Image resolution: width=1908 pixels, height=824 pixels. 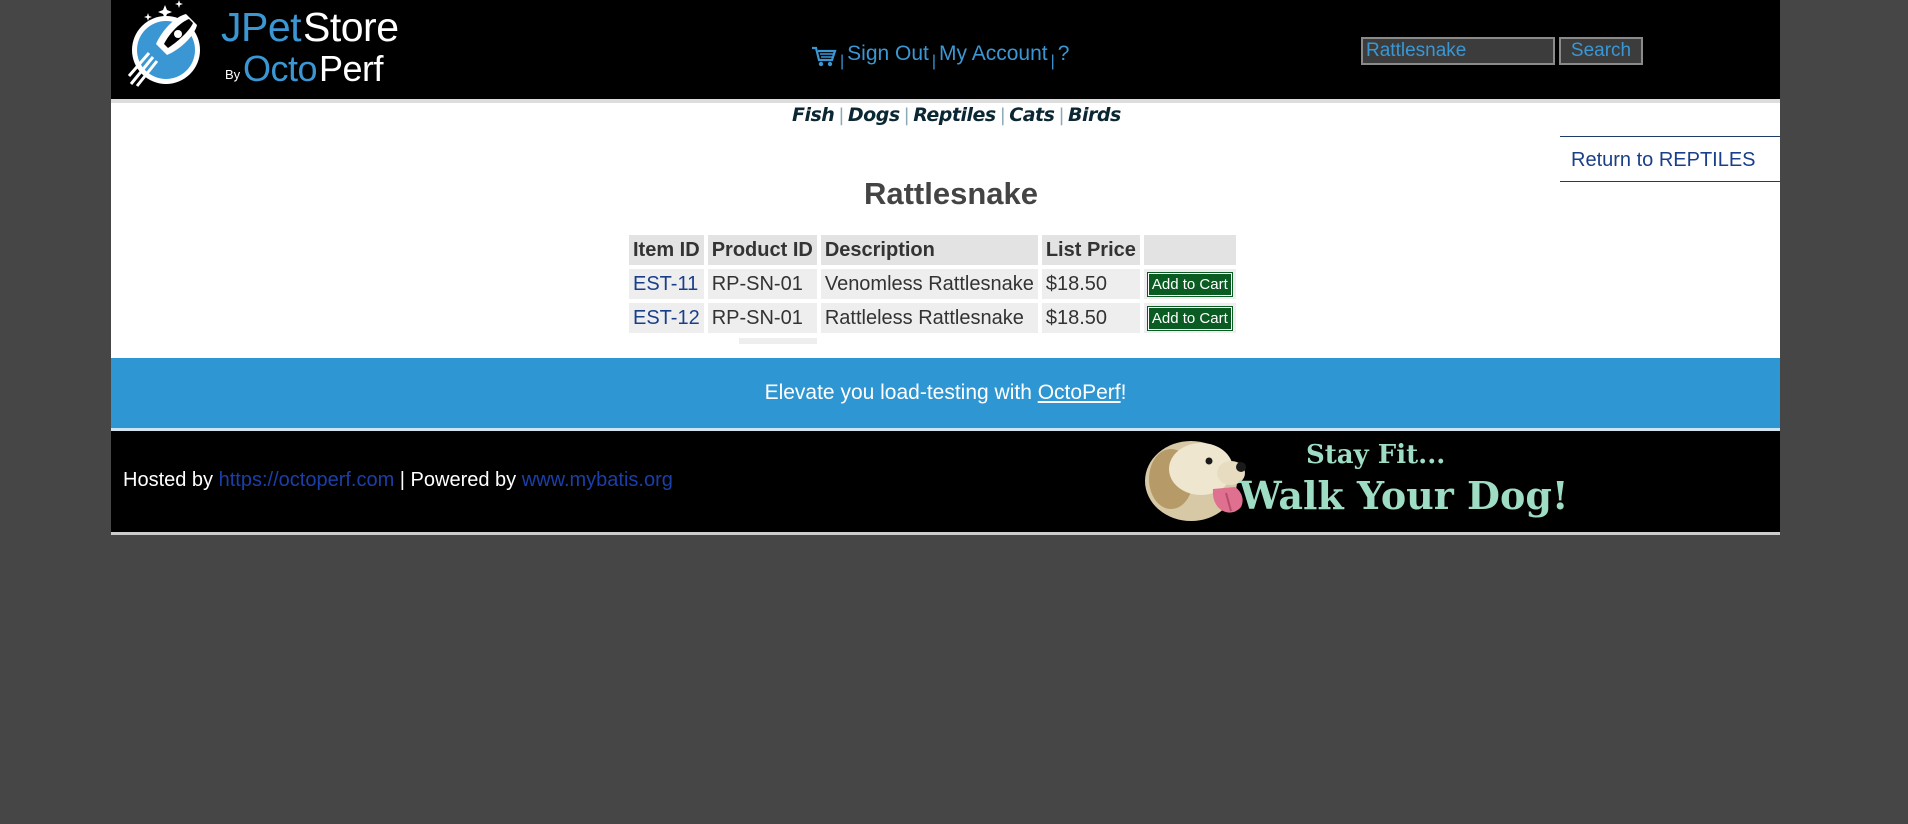 I want to click on column-header-description: Description, so click(x=929, y=250).